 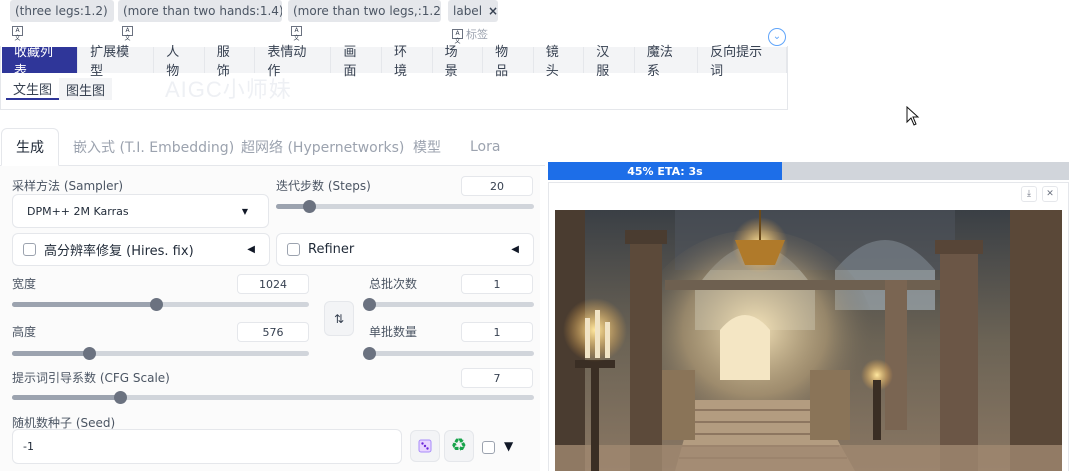 What do you see at coordinates (369, 353) in the screenshot?
I see `batch-size-slider-handle` at bounding box center [369, 353].